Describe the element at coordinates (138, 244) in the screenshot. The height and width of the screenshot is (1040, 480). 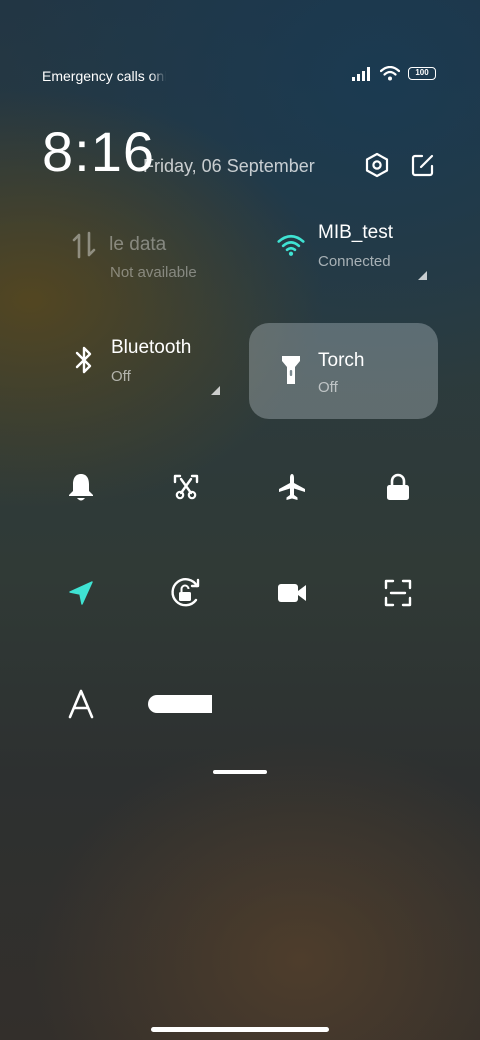
I see `tile-title: Mobile data` at that location.